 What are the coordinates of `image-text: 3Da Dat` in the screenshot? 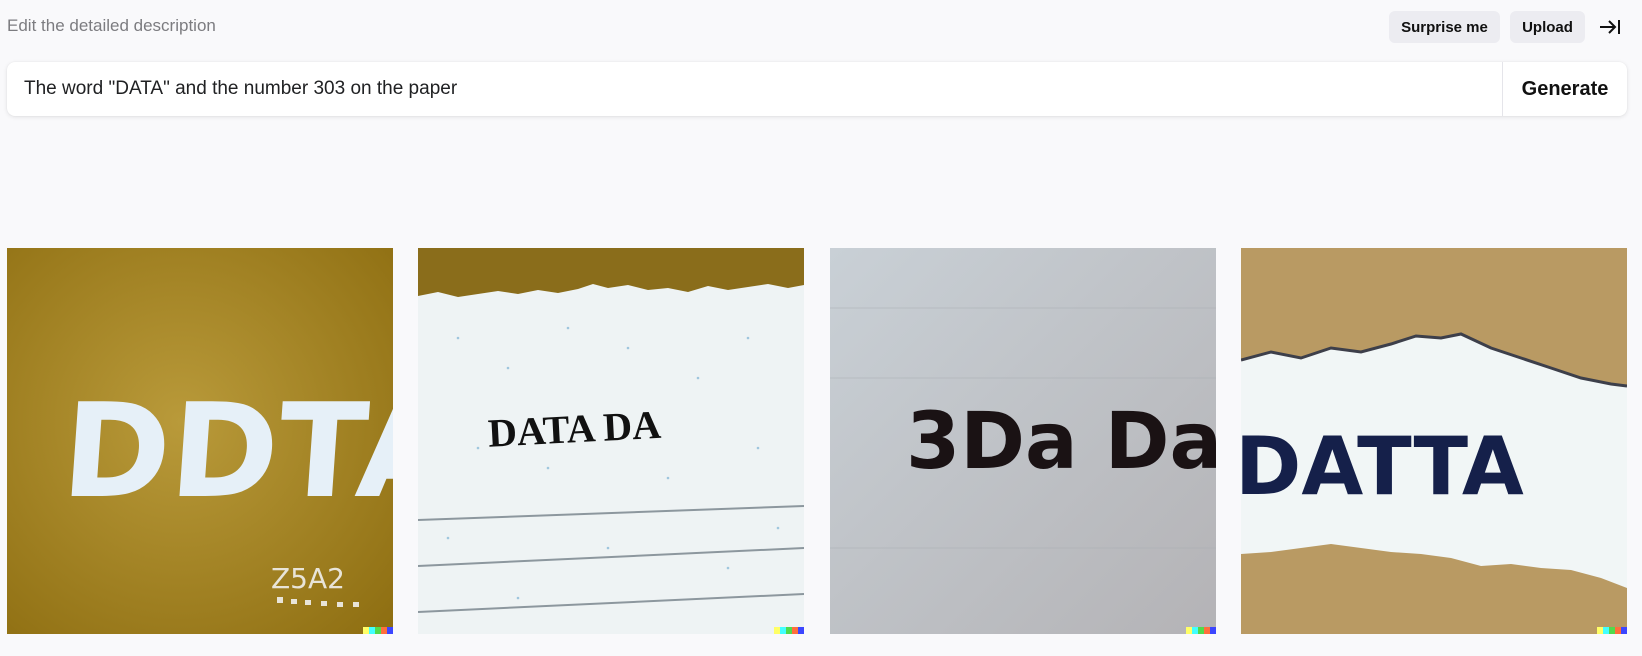 It's located at (1061, 442).